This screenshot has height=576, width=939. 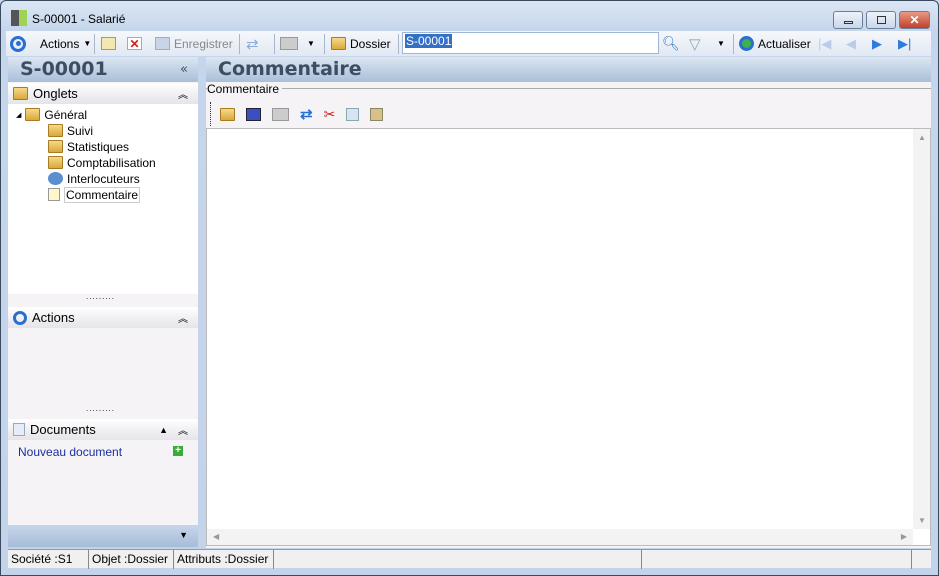 What do you see at coordinates (881, 20) in the screenshot?
I see `maximize-button` at bounding box center [881, 20].